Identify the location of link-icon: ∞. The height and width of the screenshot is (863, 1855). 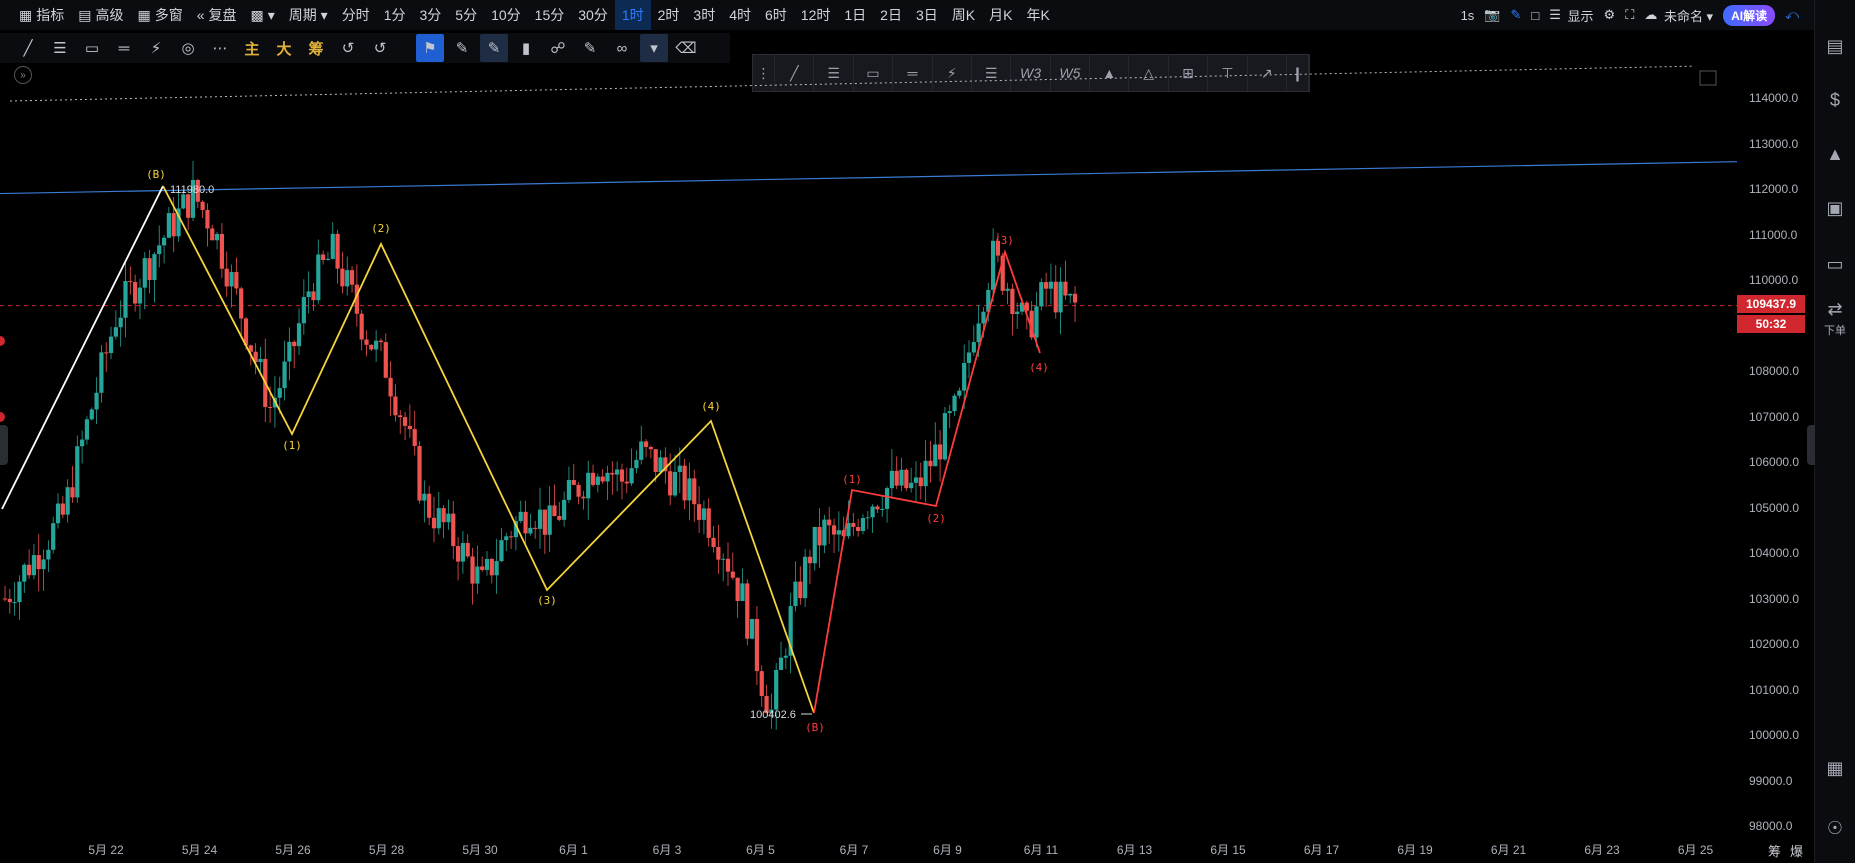
(622, 48).